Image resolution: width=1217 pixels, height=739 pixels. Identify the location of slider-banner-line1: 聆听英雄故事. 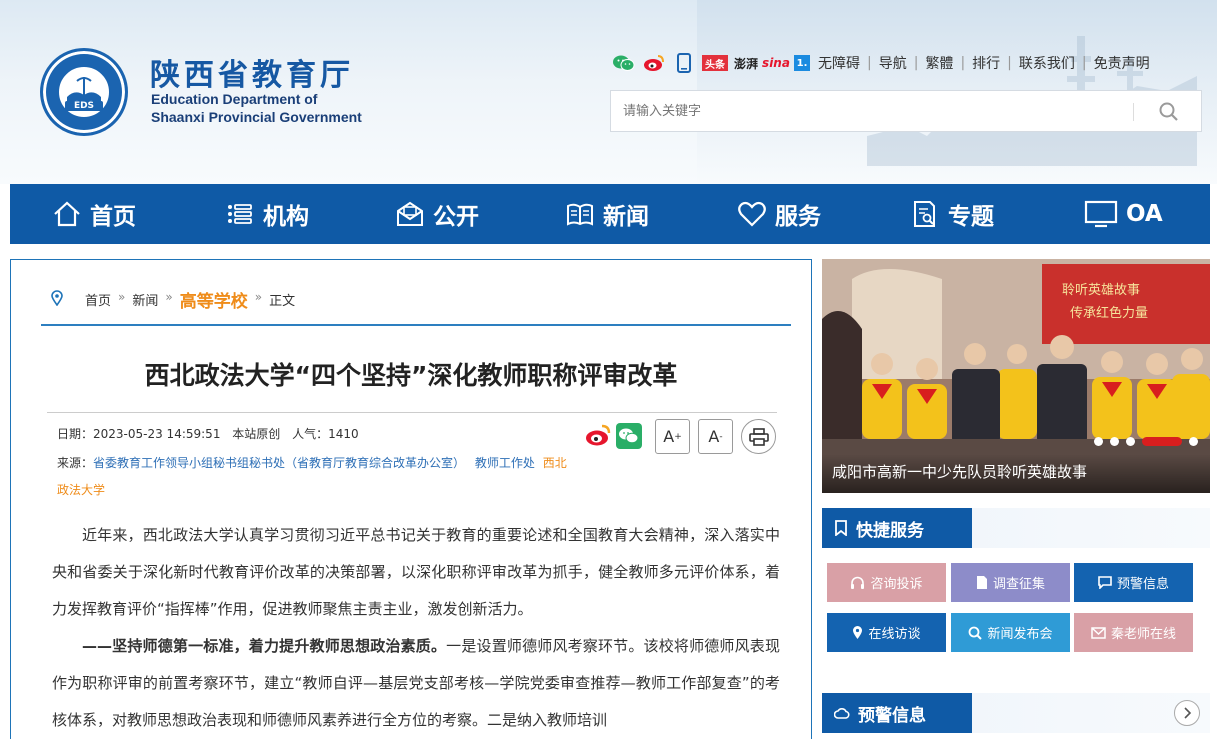
(1101, 290).